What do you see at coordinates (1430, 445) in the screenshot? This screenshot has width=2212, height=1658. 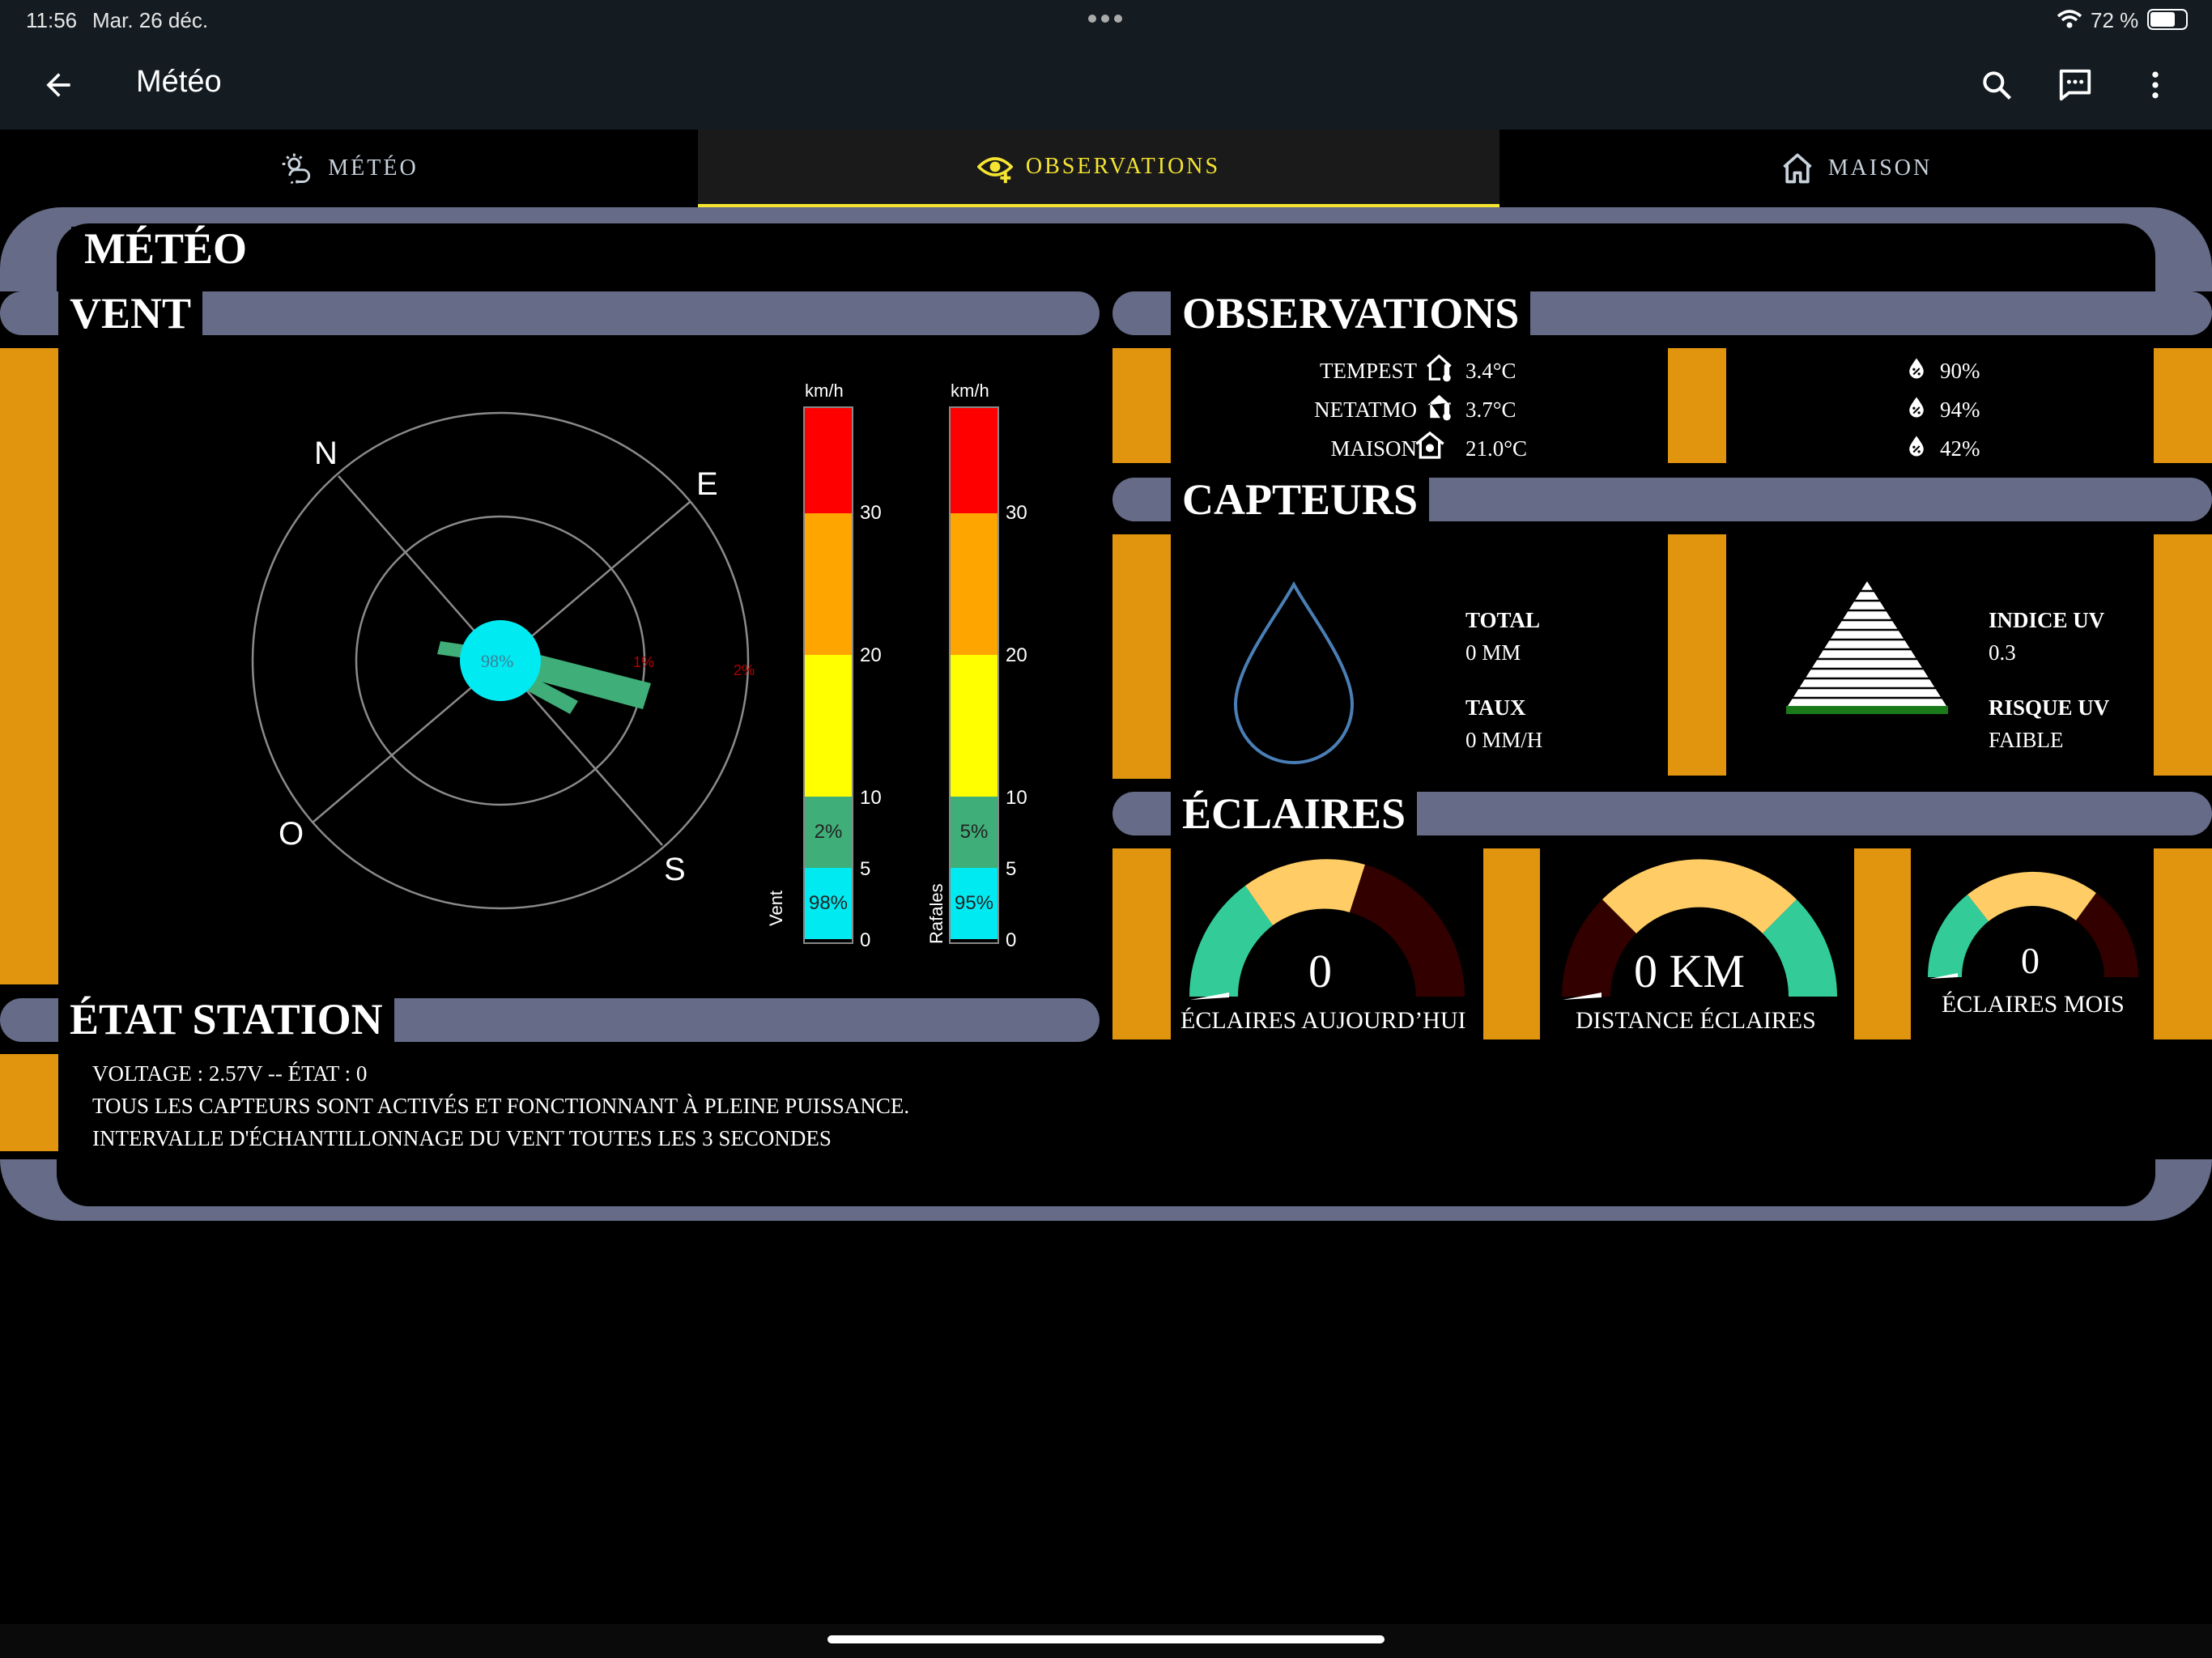 I see `indoor-home-icon` at bounding box center [1430, 445].